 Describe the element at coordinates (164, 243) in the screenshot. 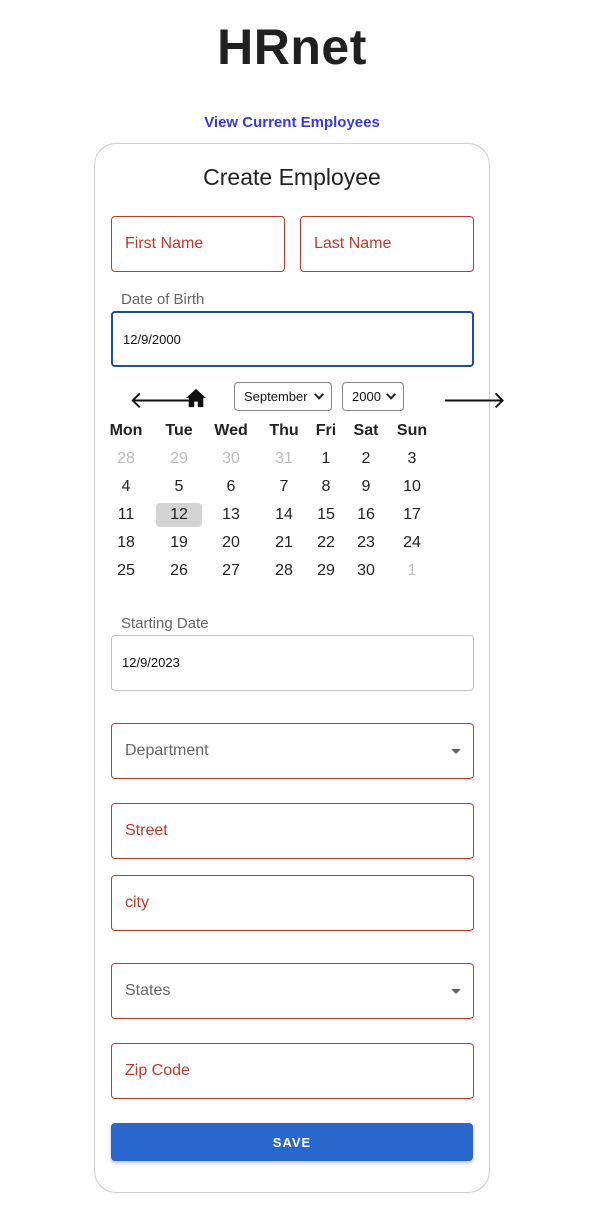

I see `first-name-placeholder: First Name` at that location.